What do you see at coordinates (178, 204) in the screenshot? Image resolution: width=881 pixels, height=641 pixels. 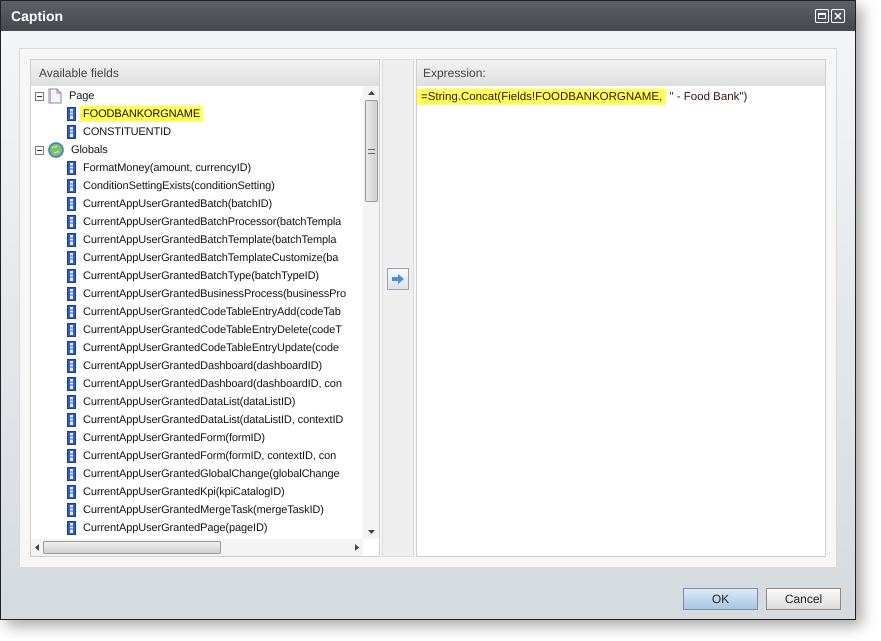 I see `tree-item: CurrentAppUserGrantedBatch(batchID)` at bounding box center [178, 204].